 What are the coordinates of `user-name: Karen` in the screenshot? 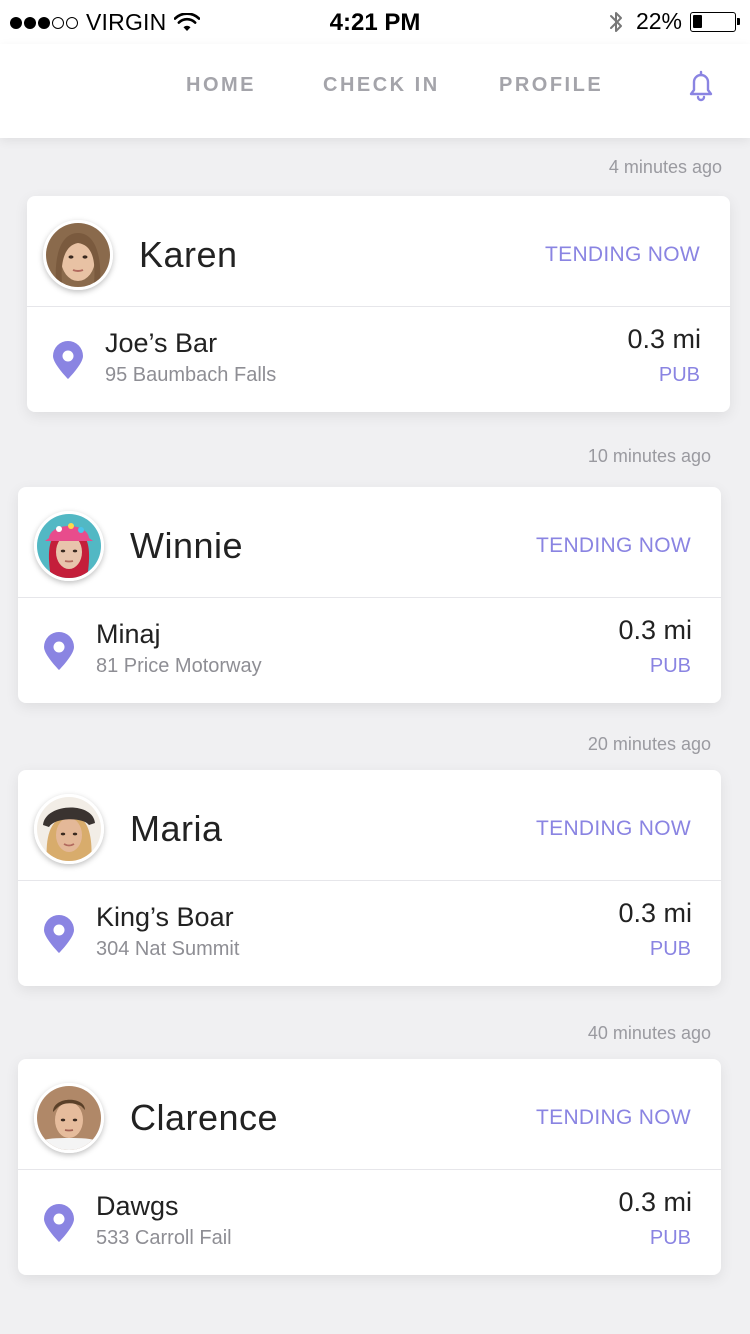 It's located at (188, 254).